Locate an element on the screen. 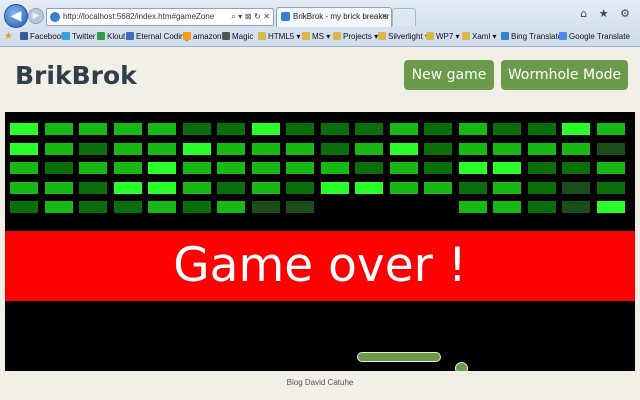  favorite-item: Twitter is located at coordinates (79, 37).